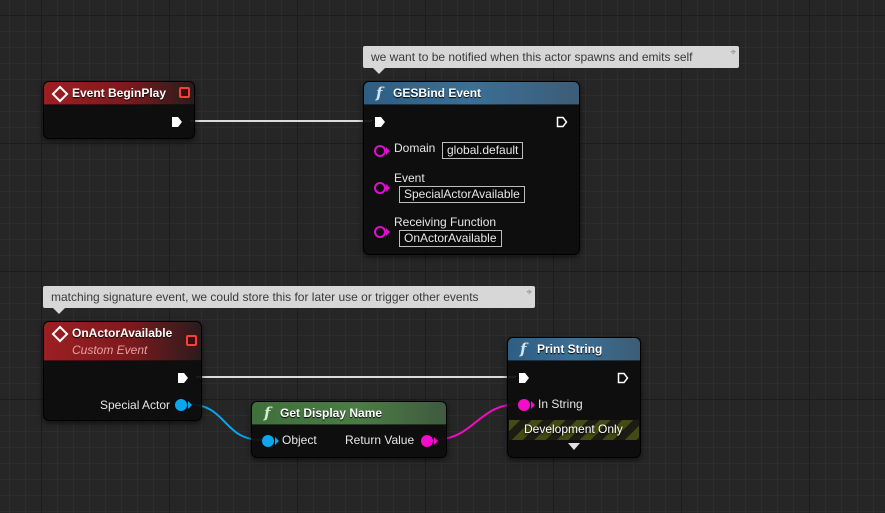  What do you see at coordinates (380, 440) in the screenshot?
I see `pin-label-return-value: Return Value` at bounding box center [380, 440].